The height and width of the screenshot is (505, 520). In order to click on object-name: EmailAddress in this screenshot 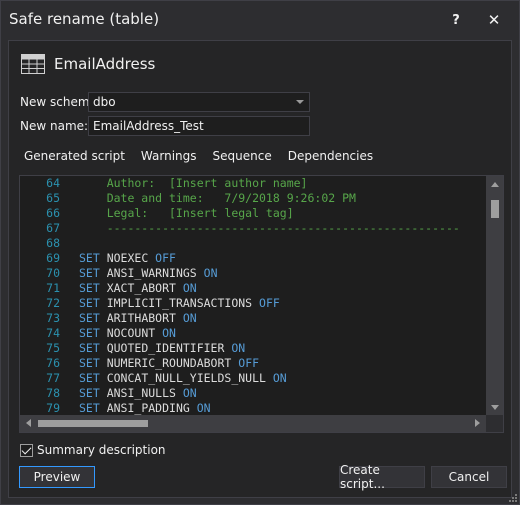, I will do `click(105, 64)`.